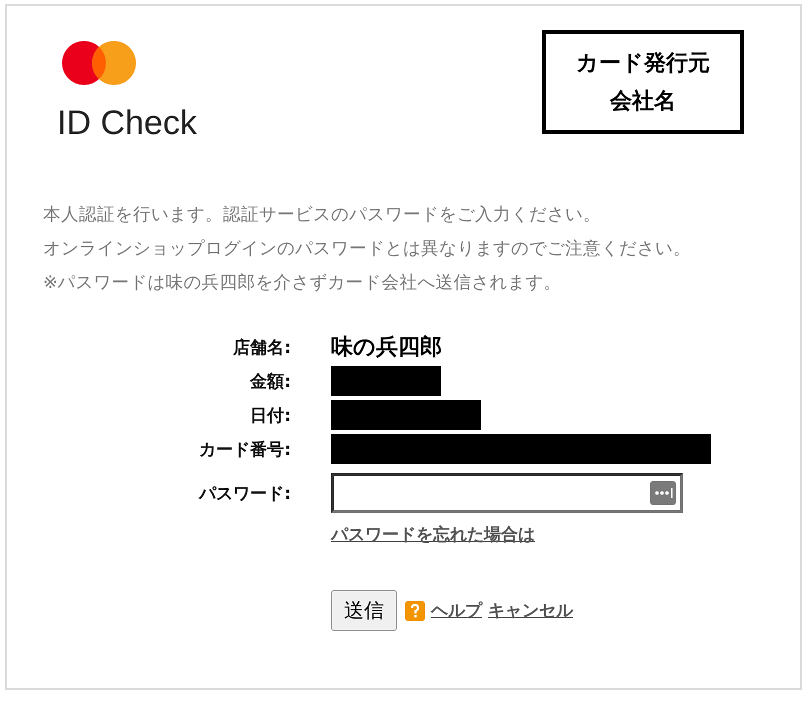 Image resolution: width=809 pixels, height=701 pixels. What do you see at coordinates (530, 610) in the screenshot?
I see `cancel-link: キャンセル` at bounding box center [530, 610].